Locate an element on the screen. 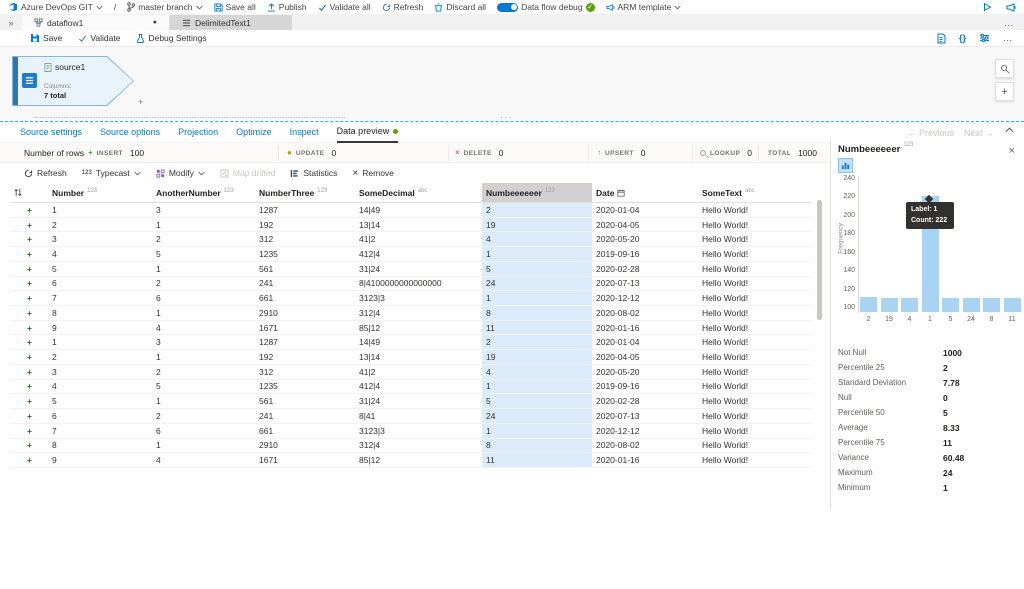 This screenshot has height=589, width=1024. validate-button: Validate is located at coordinates (99, 38).